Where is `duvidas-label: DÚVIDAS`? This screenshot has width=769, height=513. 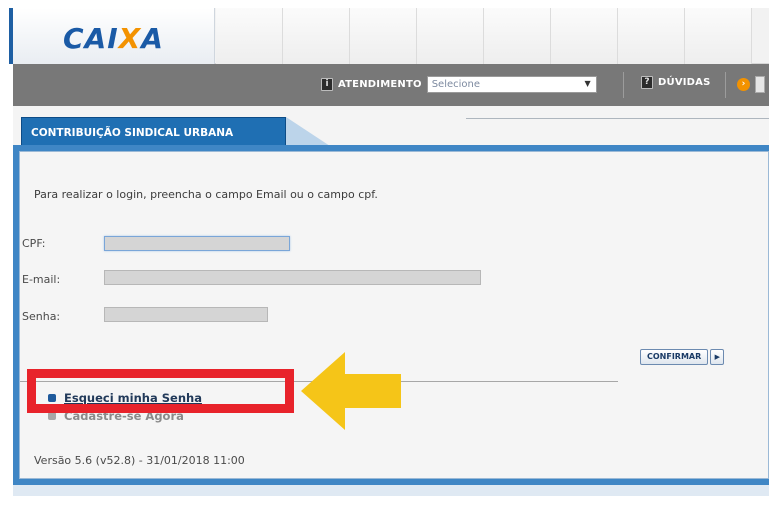
duvidas-label: DÚVIDAS is located at coordinates (684, 82).